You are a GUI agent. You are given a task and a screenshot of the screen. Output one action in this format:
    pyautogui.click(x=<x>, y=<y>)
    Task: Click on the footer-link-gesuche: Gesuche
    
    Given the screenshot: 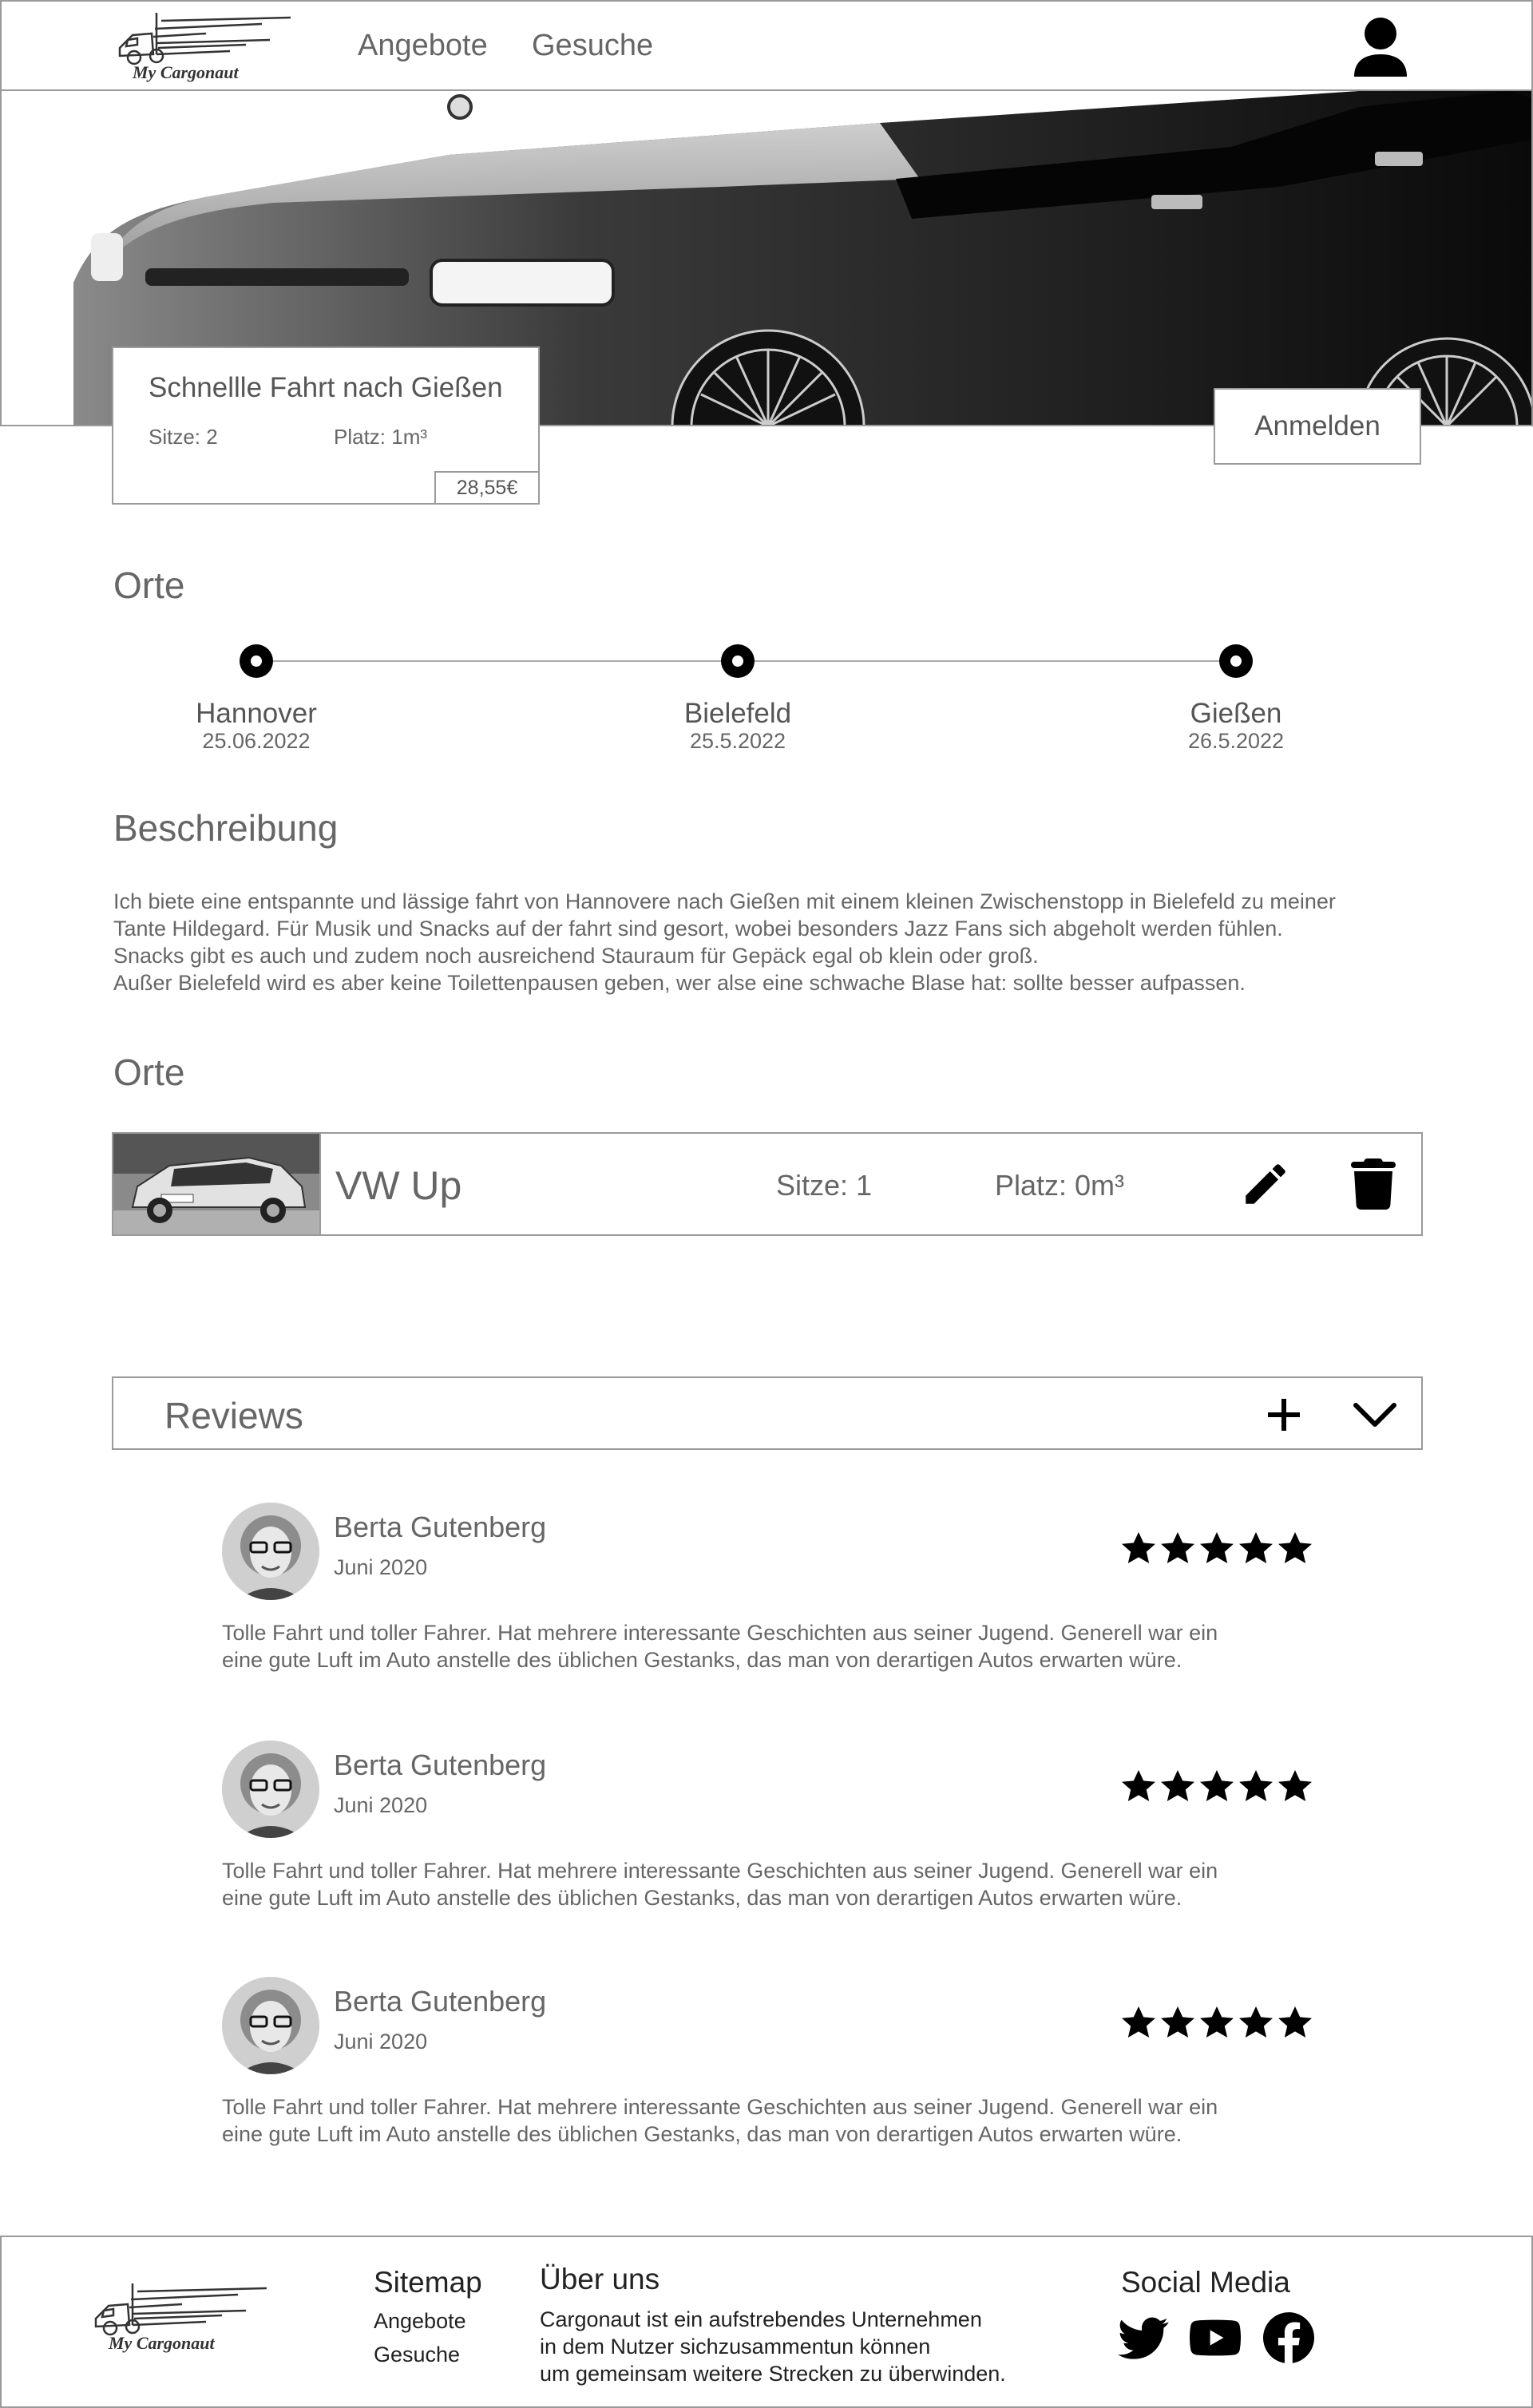 What is the action you would take?
    pyautogui.click(x=417, y=2355)
    